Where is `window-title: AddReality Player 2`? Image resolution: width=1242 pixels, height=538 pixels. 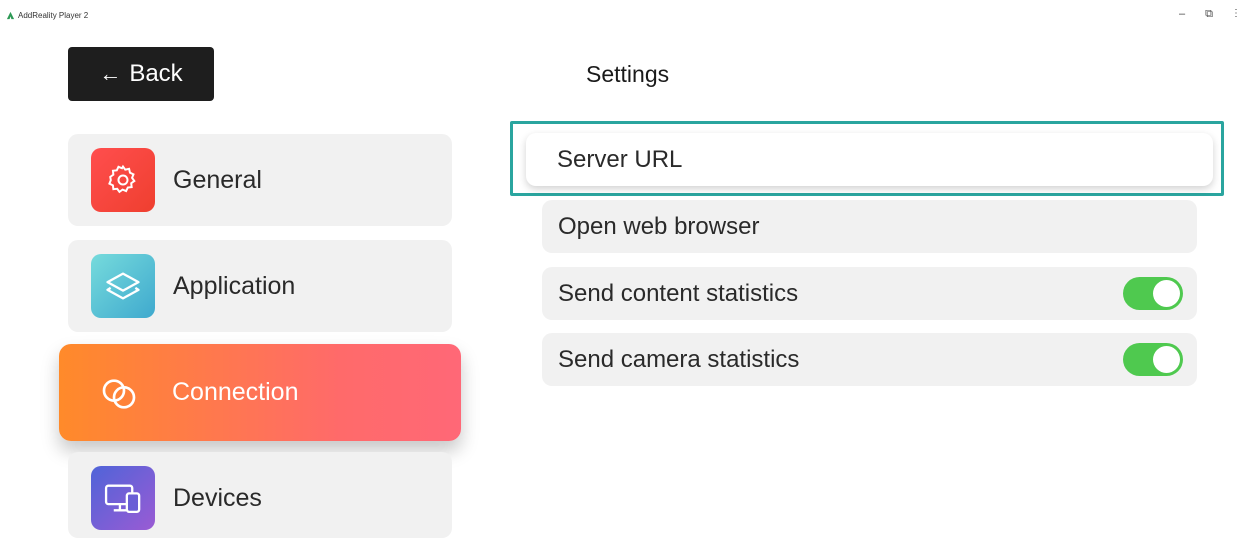 window-title: AddReality Player 2 is located at coordinates (53, 15).